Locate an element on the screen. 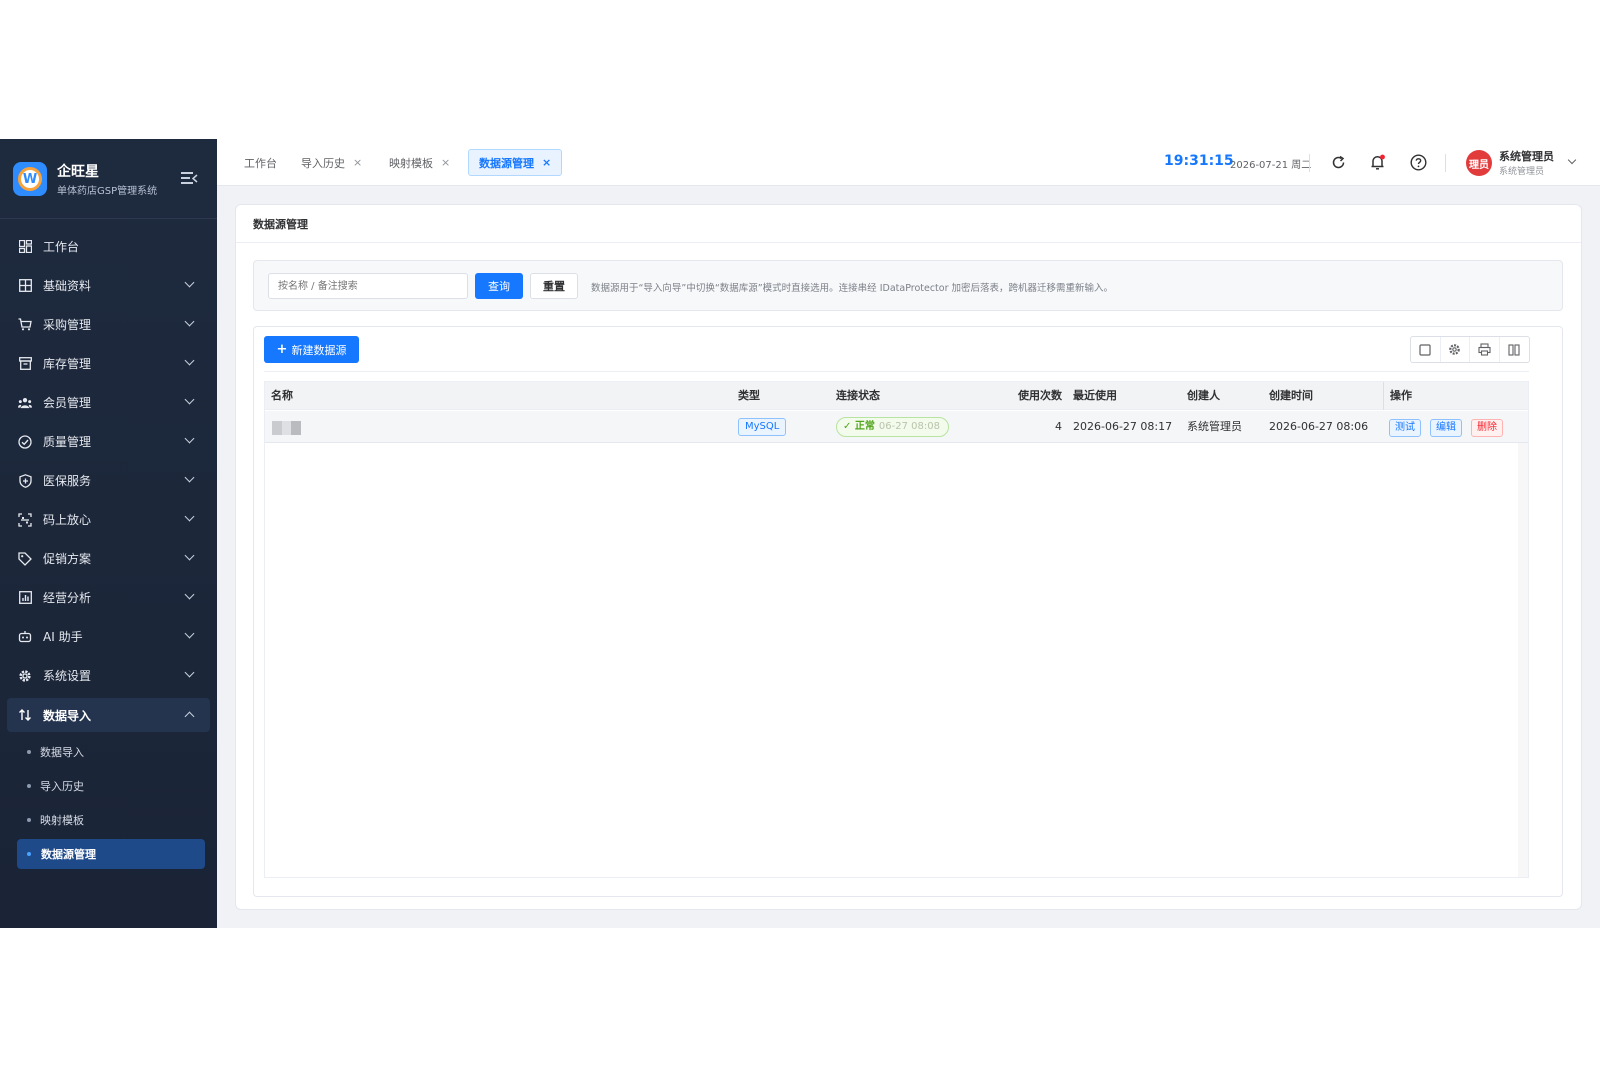 The height and width of the screenshot is (1067, 1600). sidebar-item-label: 采购管理 is located at coordinates (67, 325).